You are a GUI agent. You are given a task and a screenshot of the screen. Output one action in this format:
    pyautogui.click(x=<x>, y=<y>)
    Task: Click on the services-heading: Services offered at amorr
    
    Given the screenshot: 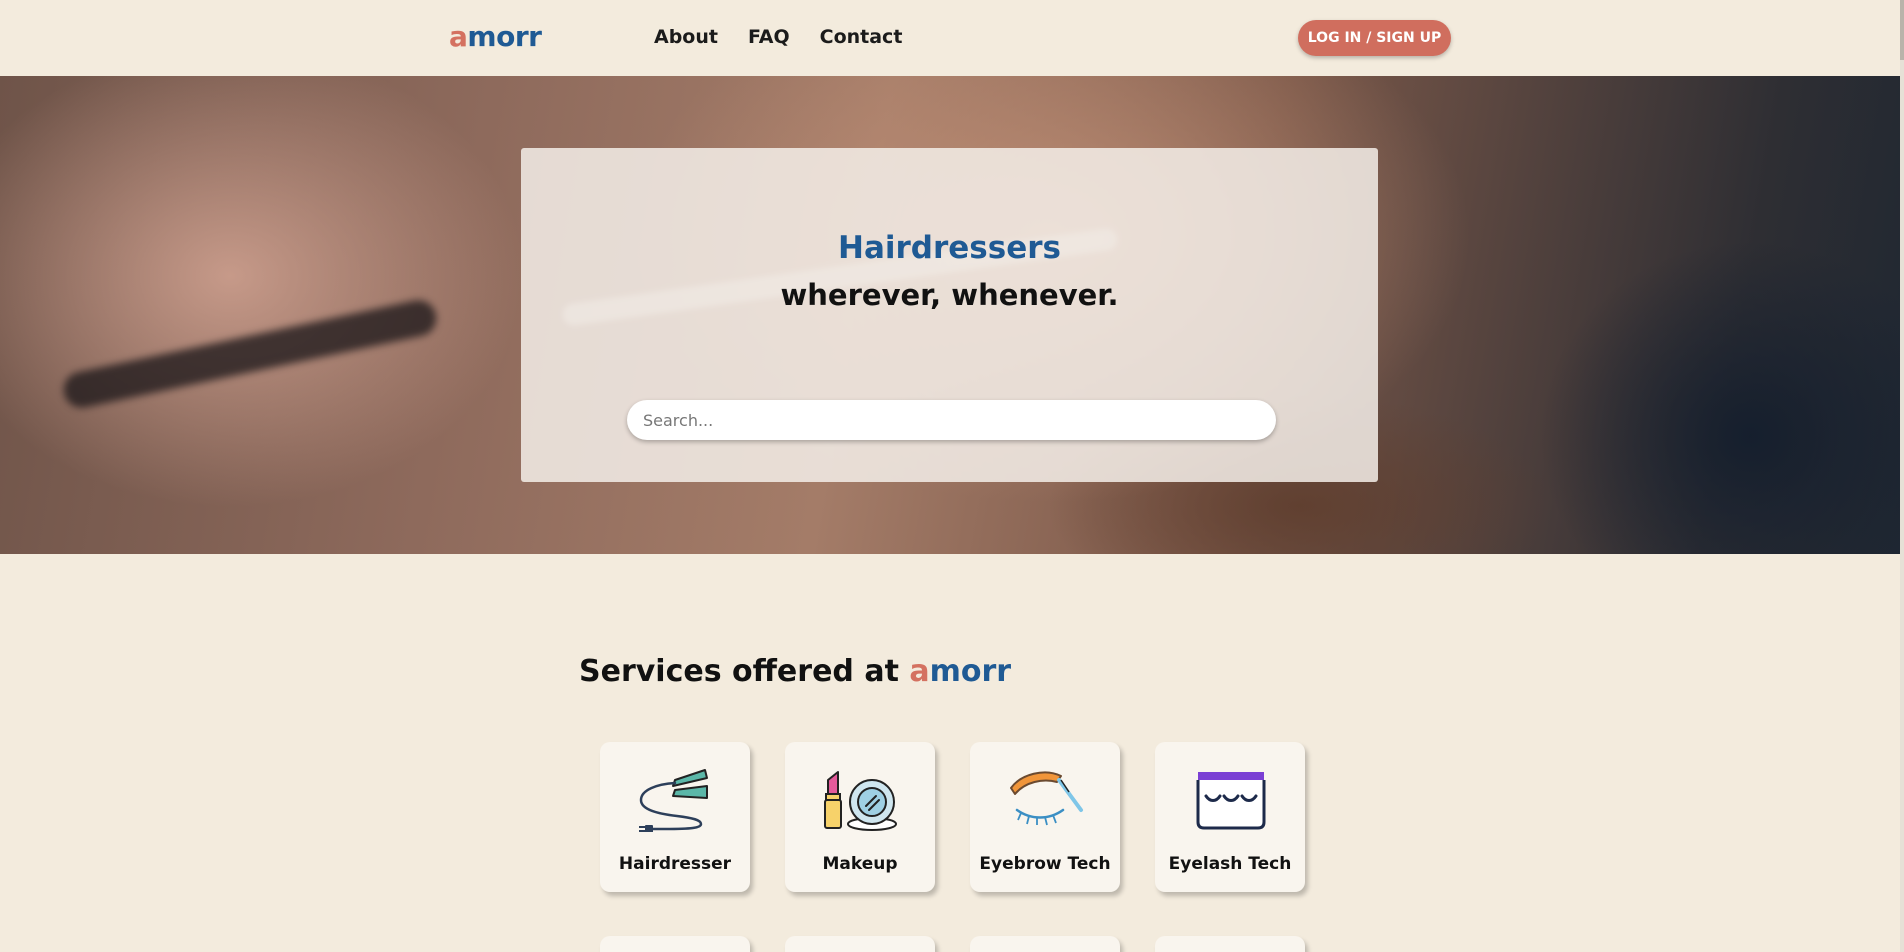 What is the action you would take?
    pyautogui.click(x=795, y=671)
    